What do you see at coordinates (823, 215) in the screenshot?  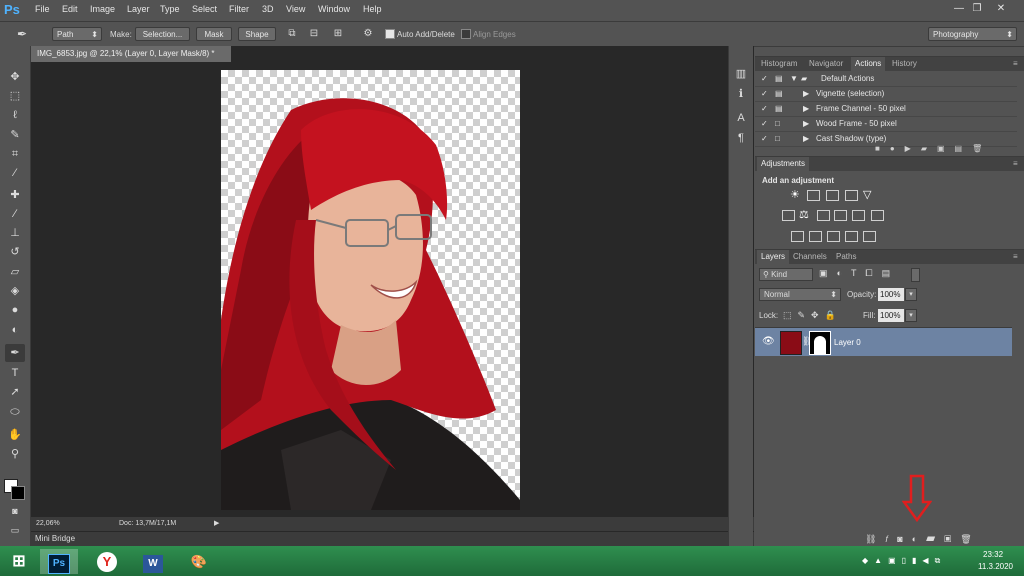 I see `black-white-icon` at bounding box center [823, 215].